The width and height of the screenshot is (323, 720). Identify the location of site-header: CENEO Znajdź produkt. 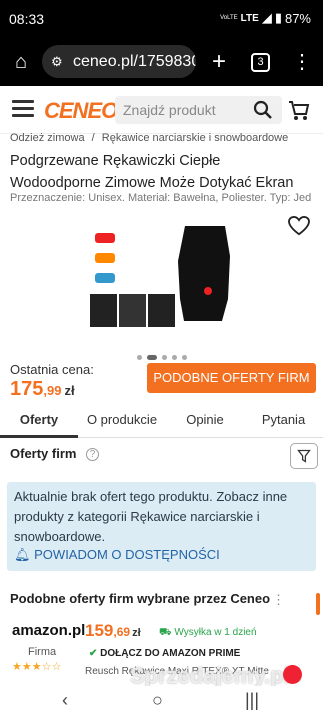
(161, 110).